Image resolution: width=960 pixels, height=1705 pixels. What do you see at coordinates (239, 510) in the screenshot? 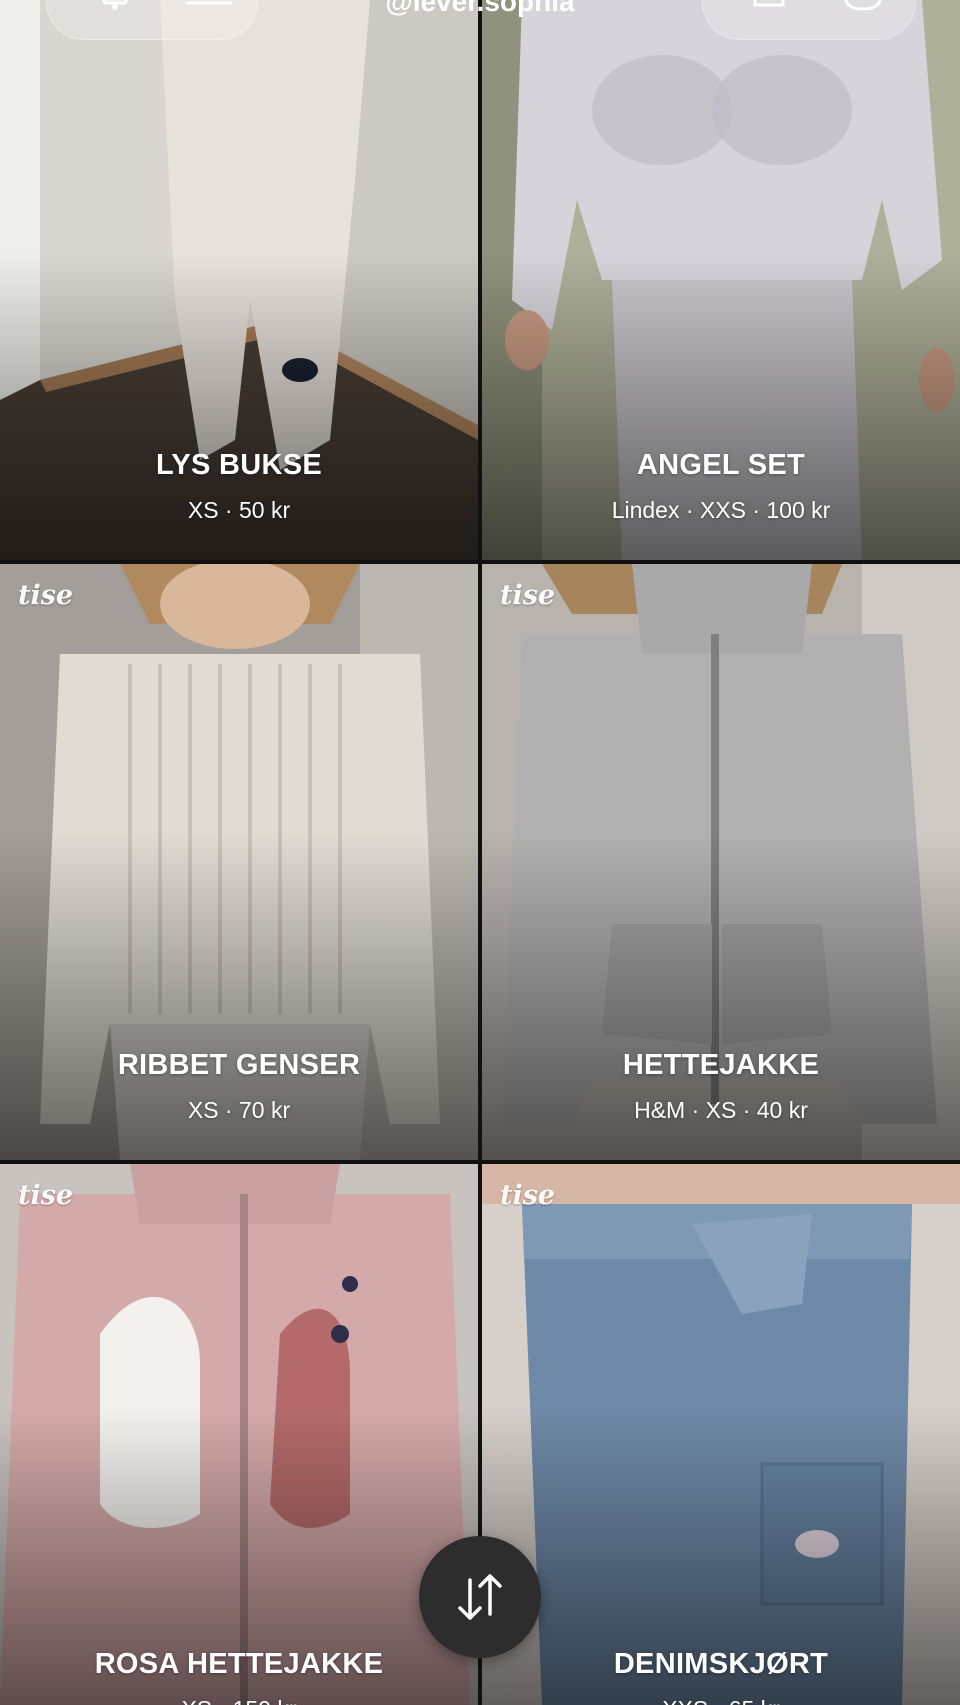
I see `product-meta: XS · 50 kr` at bounding box center [239, 510].